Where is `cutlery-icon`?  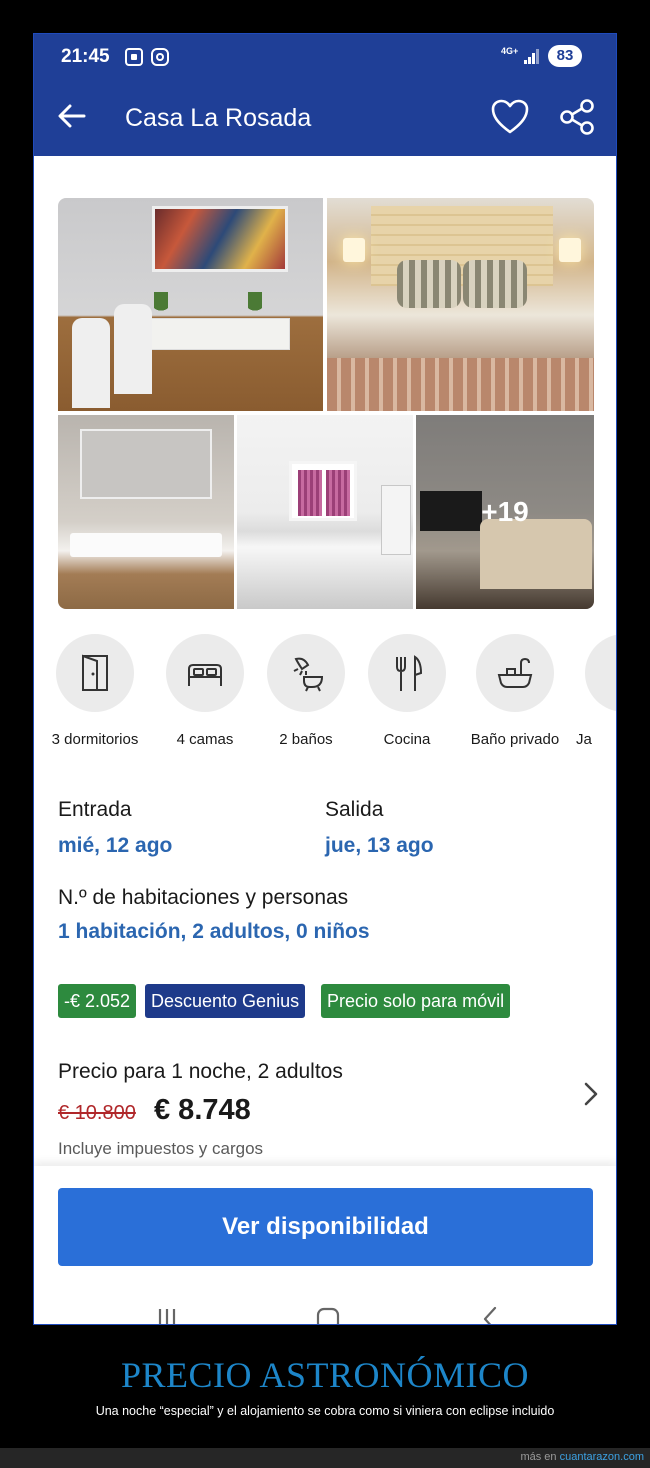 cutlery-icon is located at coordinates (409, 673).